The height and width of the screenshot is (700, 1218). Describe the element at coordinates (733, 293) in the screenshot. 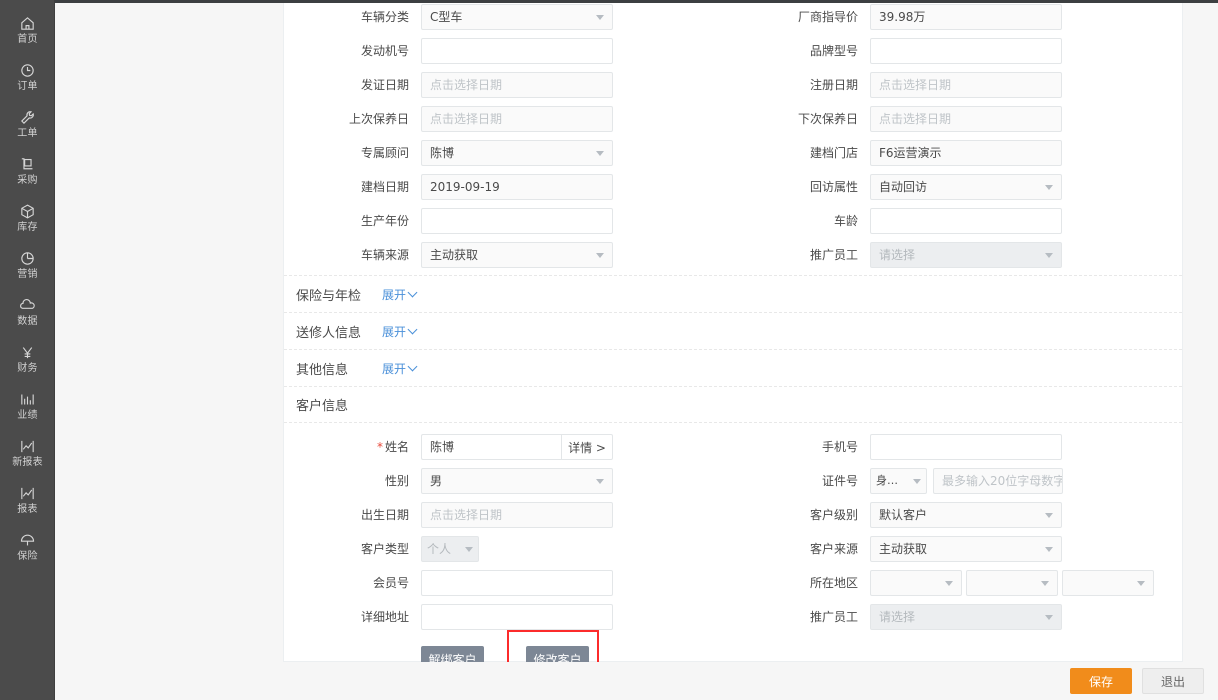

I see `section-insurance-inspection: 保险与年检 展开` at that location.